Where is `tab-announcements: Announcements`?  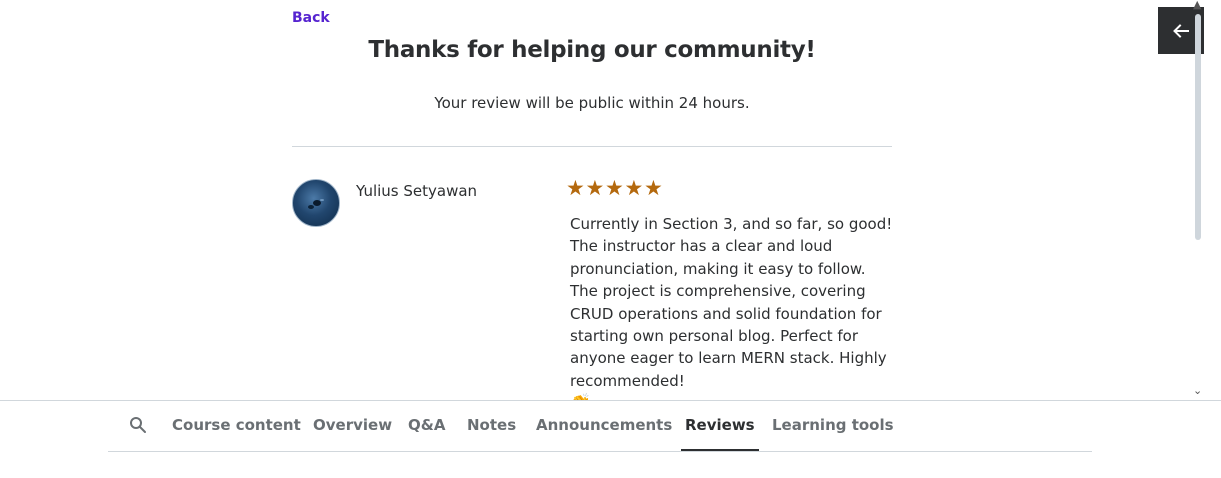 tab-announcements: Announcements is located at coordinates (604, 425).